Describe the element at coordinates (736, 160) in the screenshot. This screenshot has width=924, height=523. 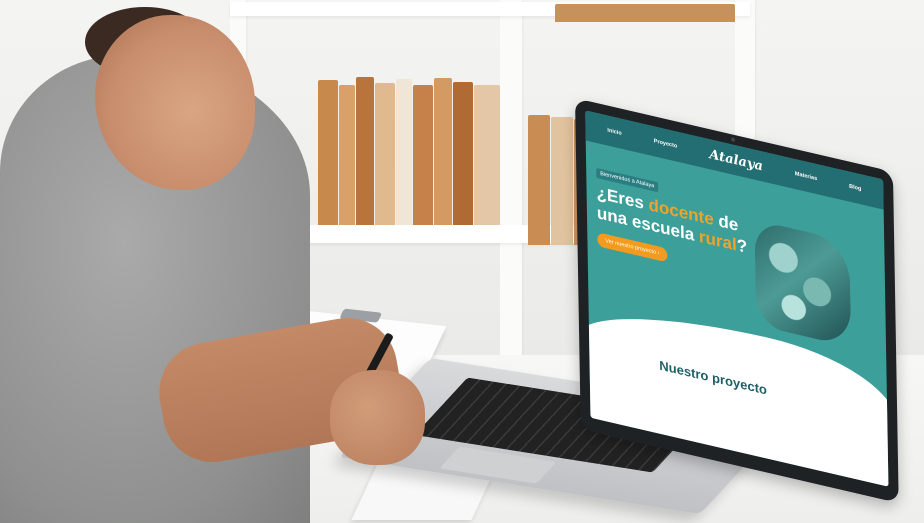
I see `site-logo: Atalaya` at that location.